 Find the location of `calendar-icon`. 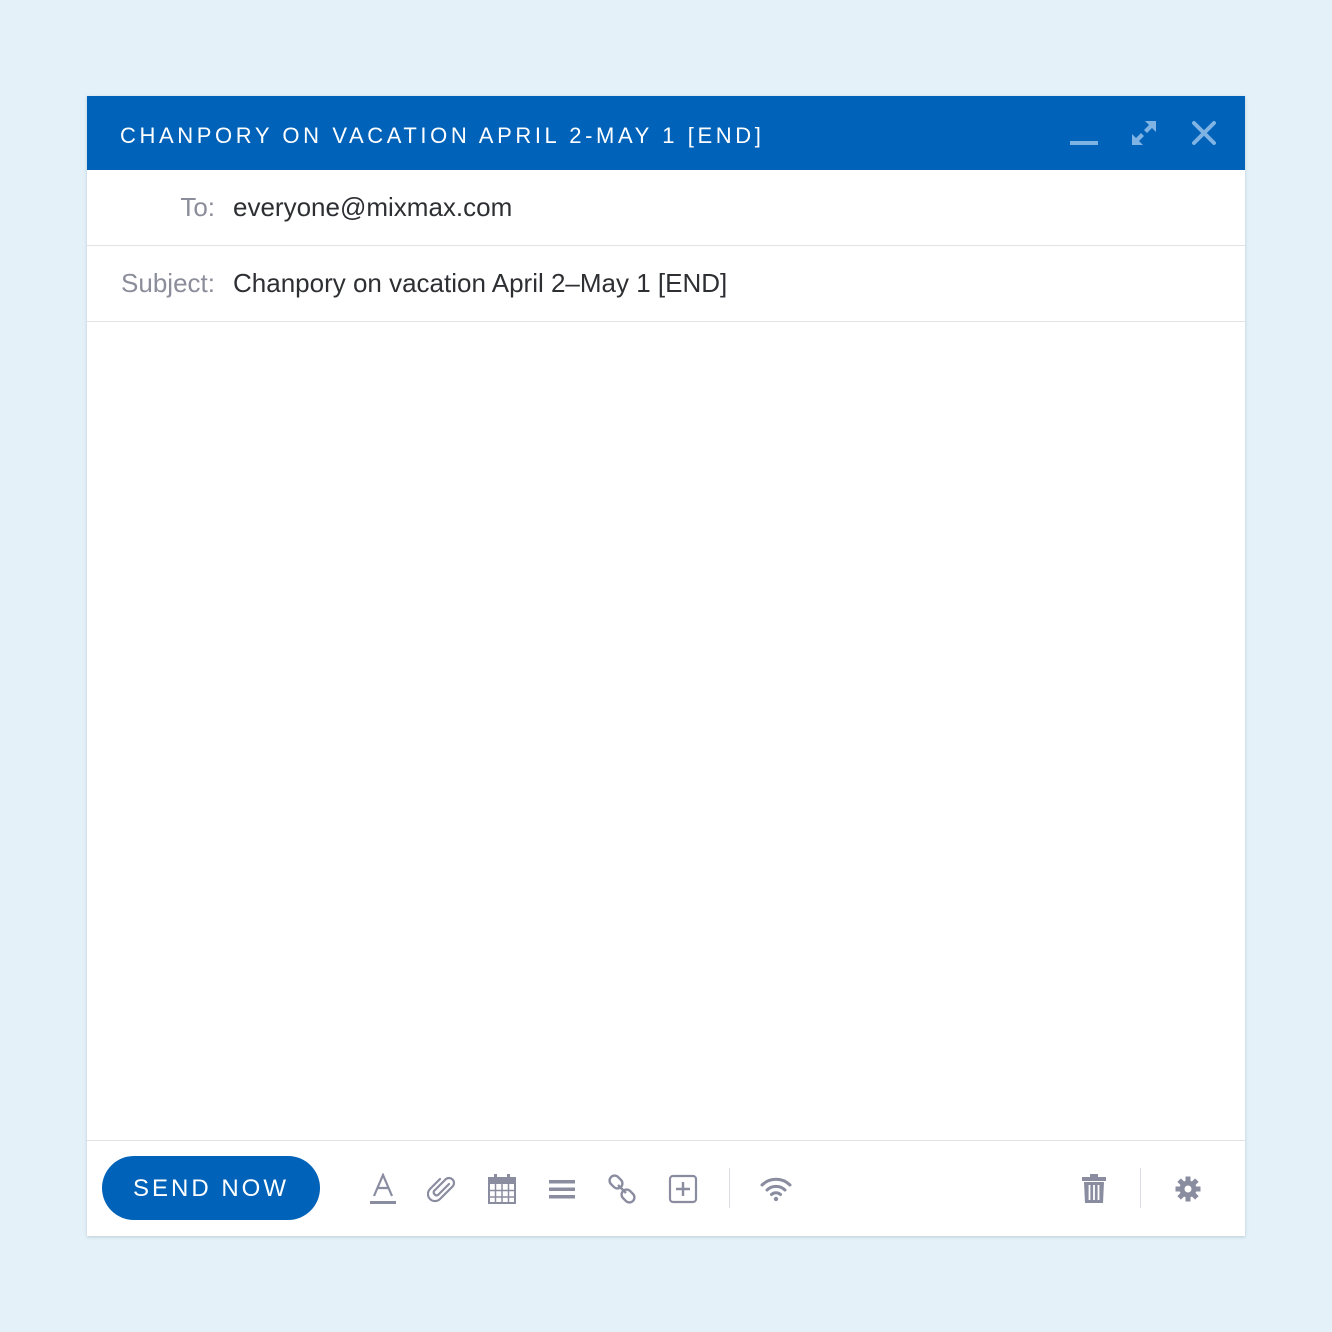

calendar-icon is located at coordinates (502, 1189).